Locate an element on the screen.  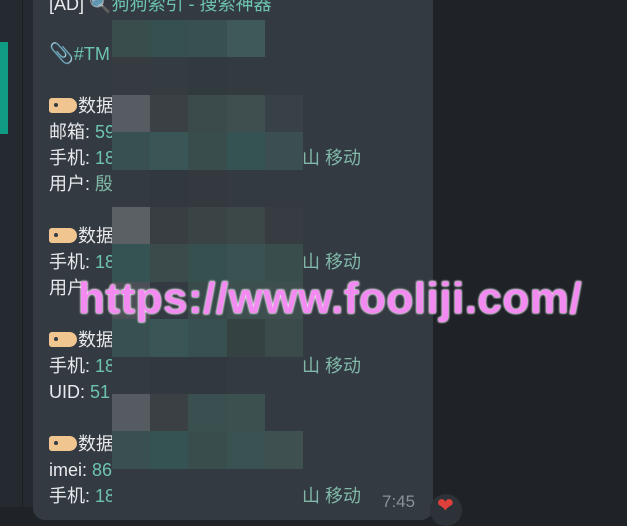
heart-icon: ❤ is located at coordinates (445, 506).